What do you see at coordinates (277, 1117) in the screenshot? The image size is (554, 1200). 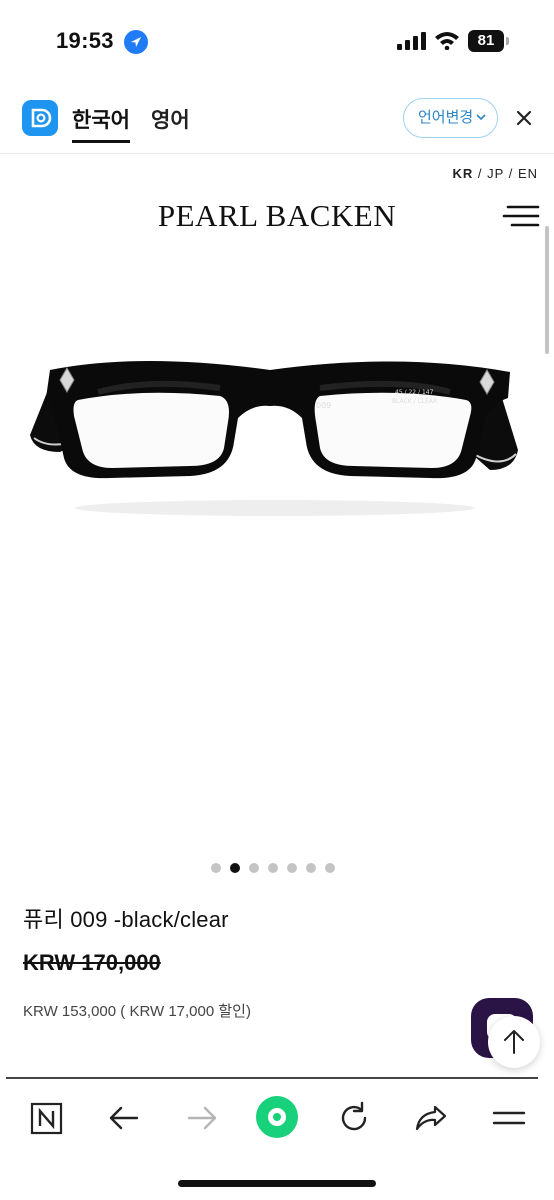 I see `home-icon` at bounding box center [277, 1117].